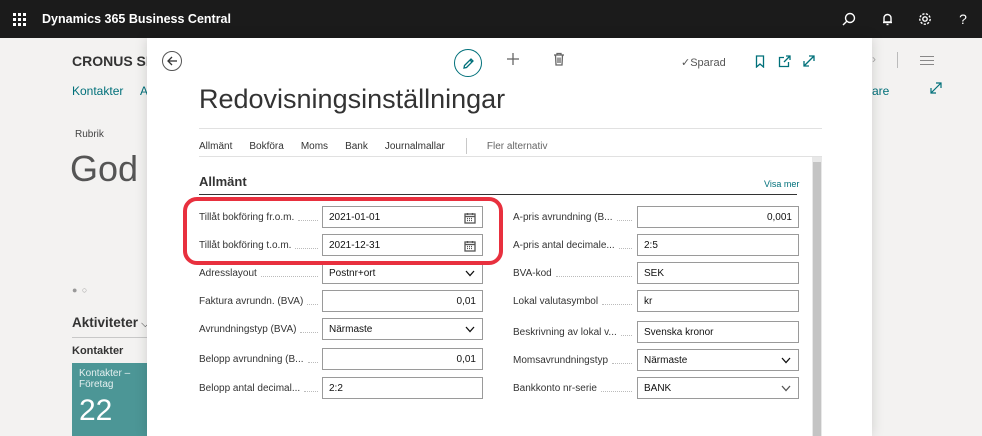  I want to click on show-more-link: Visa mer, so click(781, 184).